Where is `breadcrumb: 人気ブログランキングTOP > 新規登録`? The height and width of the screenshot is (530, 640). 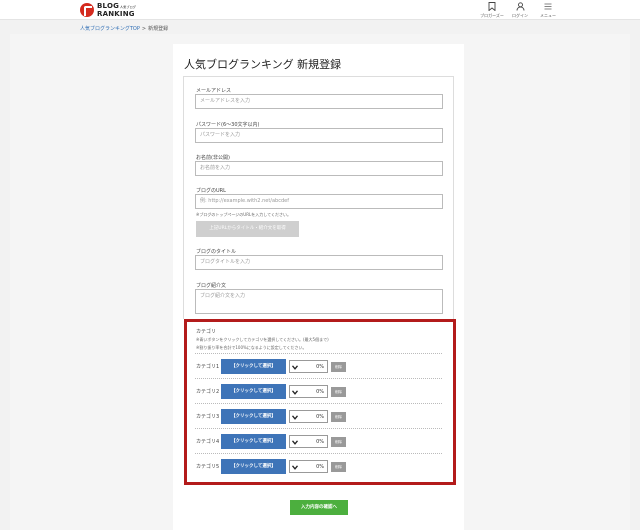 breadcrumb: 人気ブログランキングTOP > 新規登録 is located at coordinates (124, 28).